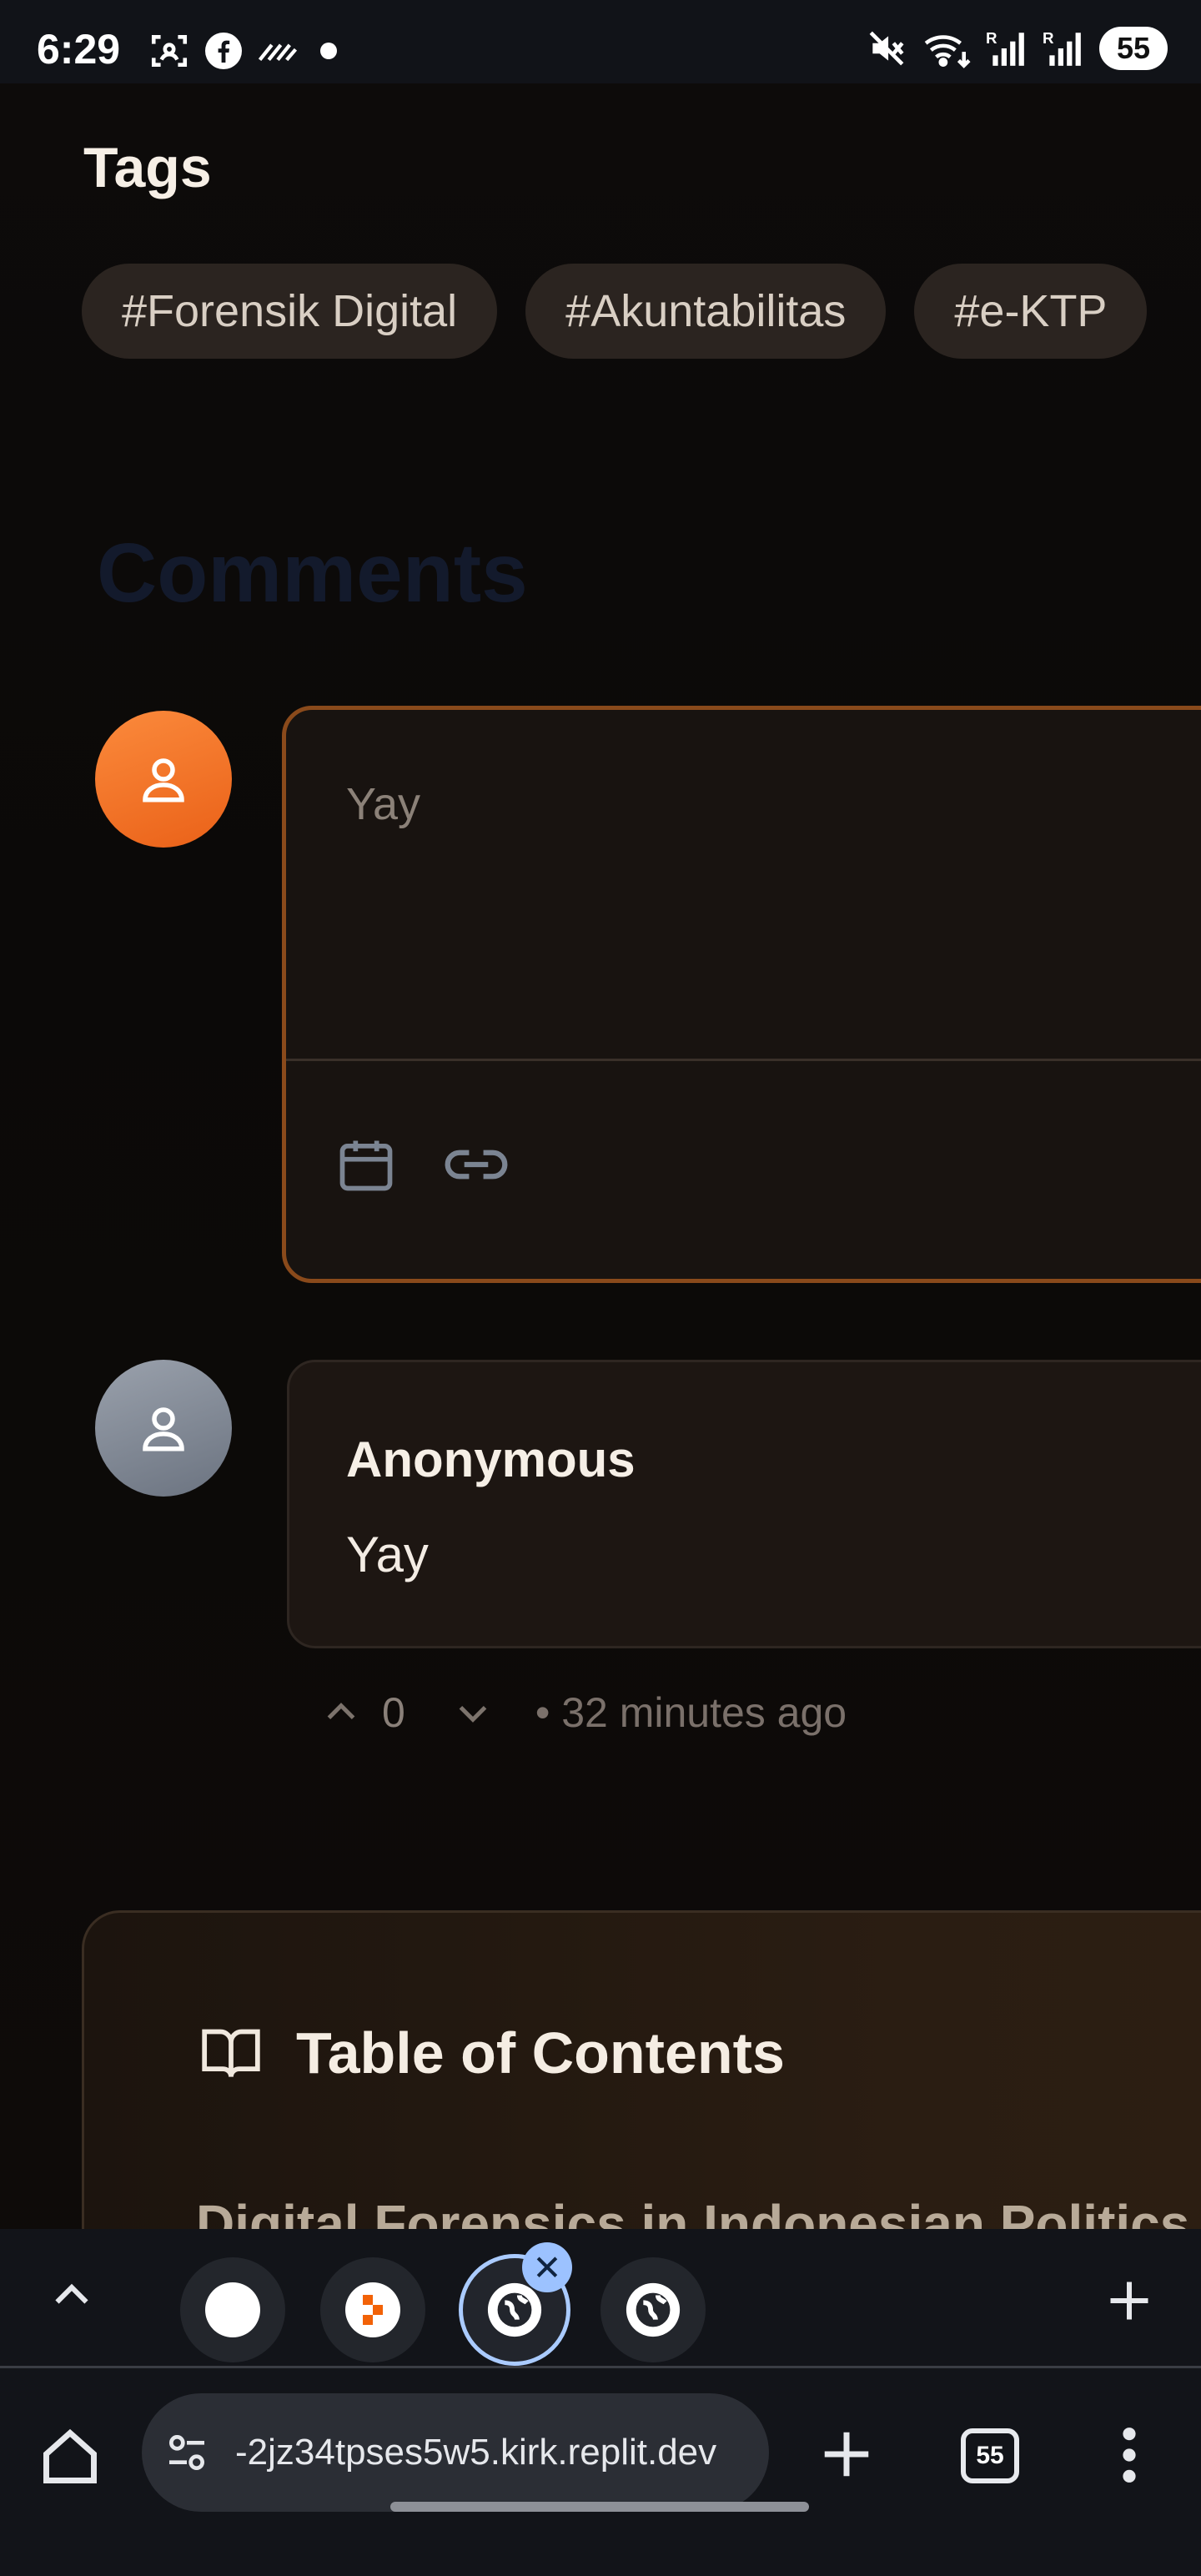  I want to click on toc-header: Table of Contents, so click(492, 2053).